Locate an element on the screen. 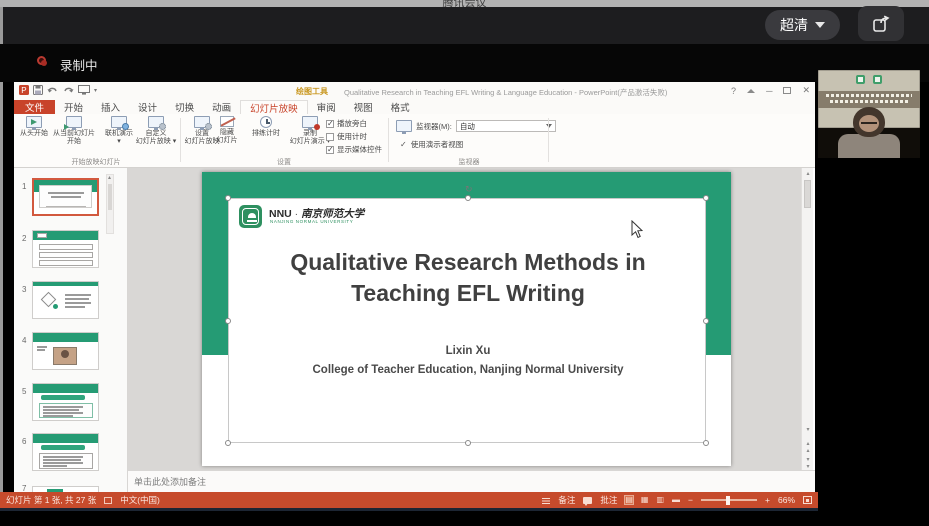 This screenshot has height=526, width=929. banner-logo-icon is located at coordinates (860, 79).